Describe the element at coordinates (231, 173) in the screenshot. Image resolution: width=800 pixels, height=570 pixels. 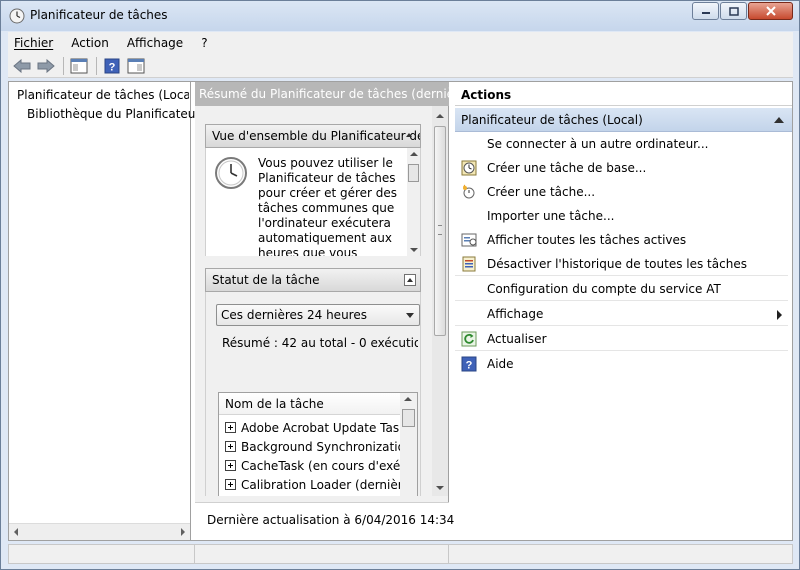
I see `clock-icon` at that location.